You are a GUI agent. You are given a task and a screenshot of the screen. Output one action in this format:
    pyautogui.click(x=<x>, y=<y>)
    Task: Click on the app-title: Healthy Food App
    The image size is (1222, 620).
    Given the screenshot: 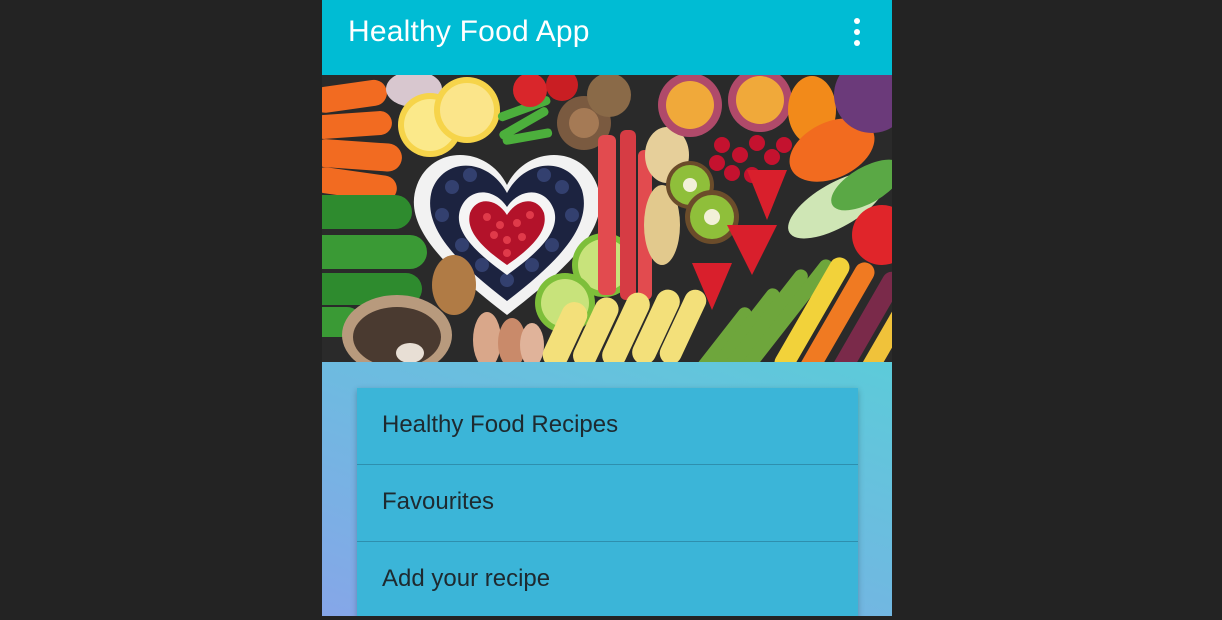 What is the action you would take?
    pyautogui.click(x=469, y=31)
    